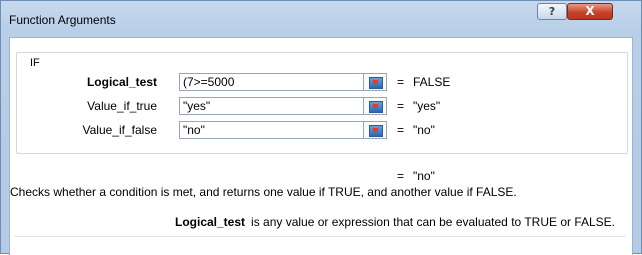 The image size is (642, 255). What do you see at coordinates (122, 106) in the screenshot?
I see `value-if-true-label: Value_if_true` at bounding box center [122, 106].